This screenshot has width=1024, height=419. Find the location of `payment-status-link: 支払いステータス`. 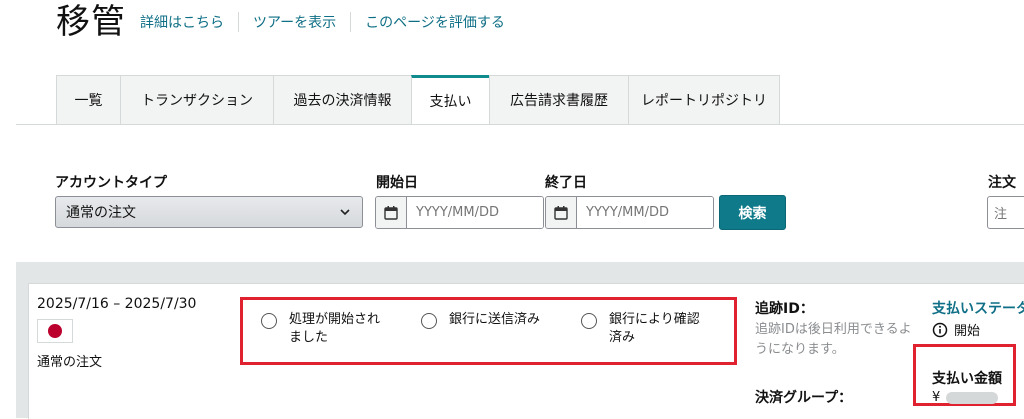

payment-status-link: 支払いステータス is located at coordinates (978, 308).